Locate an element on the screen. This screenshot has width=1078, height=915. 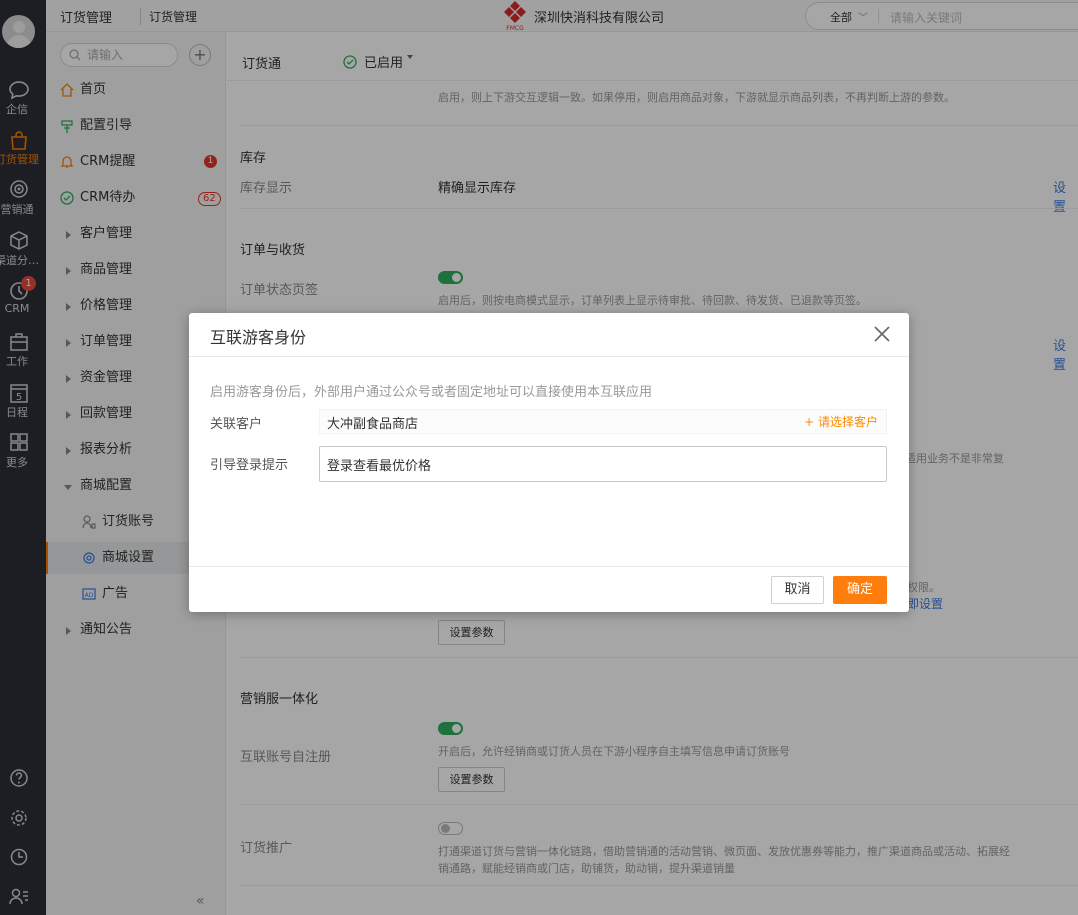
rail-label: 更多 is located at coordinates (17, 462).